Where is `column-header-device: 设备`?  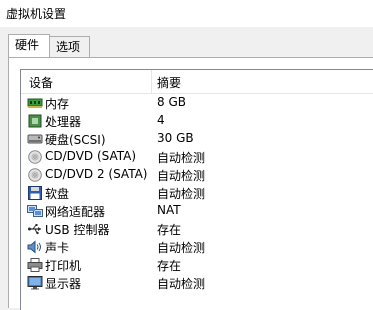 column-header-device: 设备 is located at coordinates (41, 82).